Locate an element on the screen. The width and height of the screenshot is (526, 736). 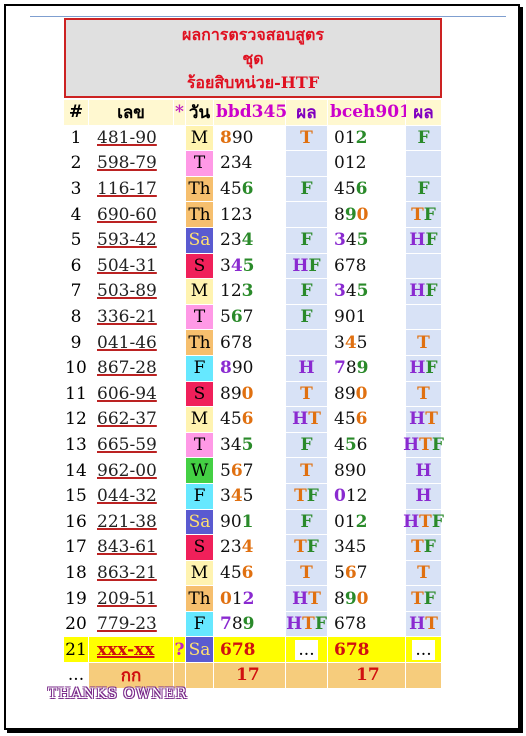
result1-cell: HTF is located at coordinates (307, 624).